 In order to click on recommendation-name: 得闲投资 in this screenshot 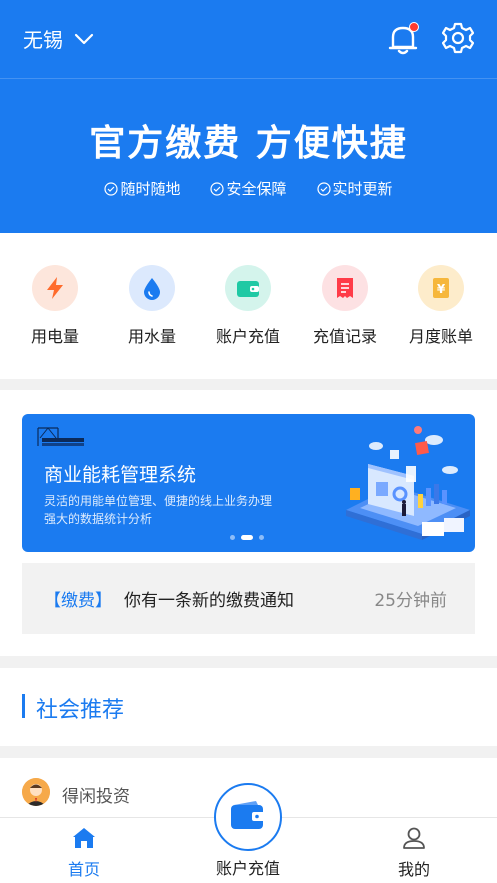, I will do `click(96, 797)`.